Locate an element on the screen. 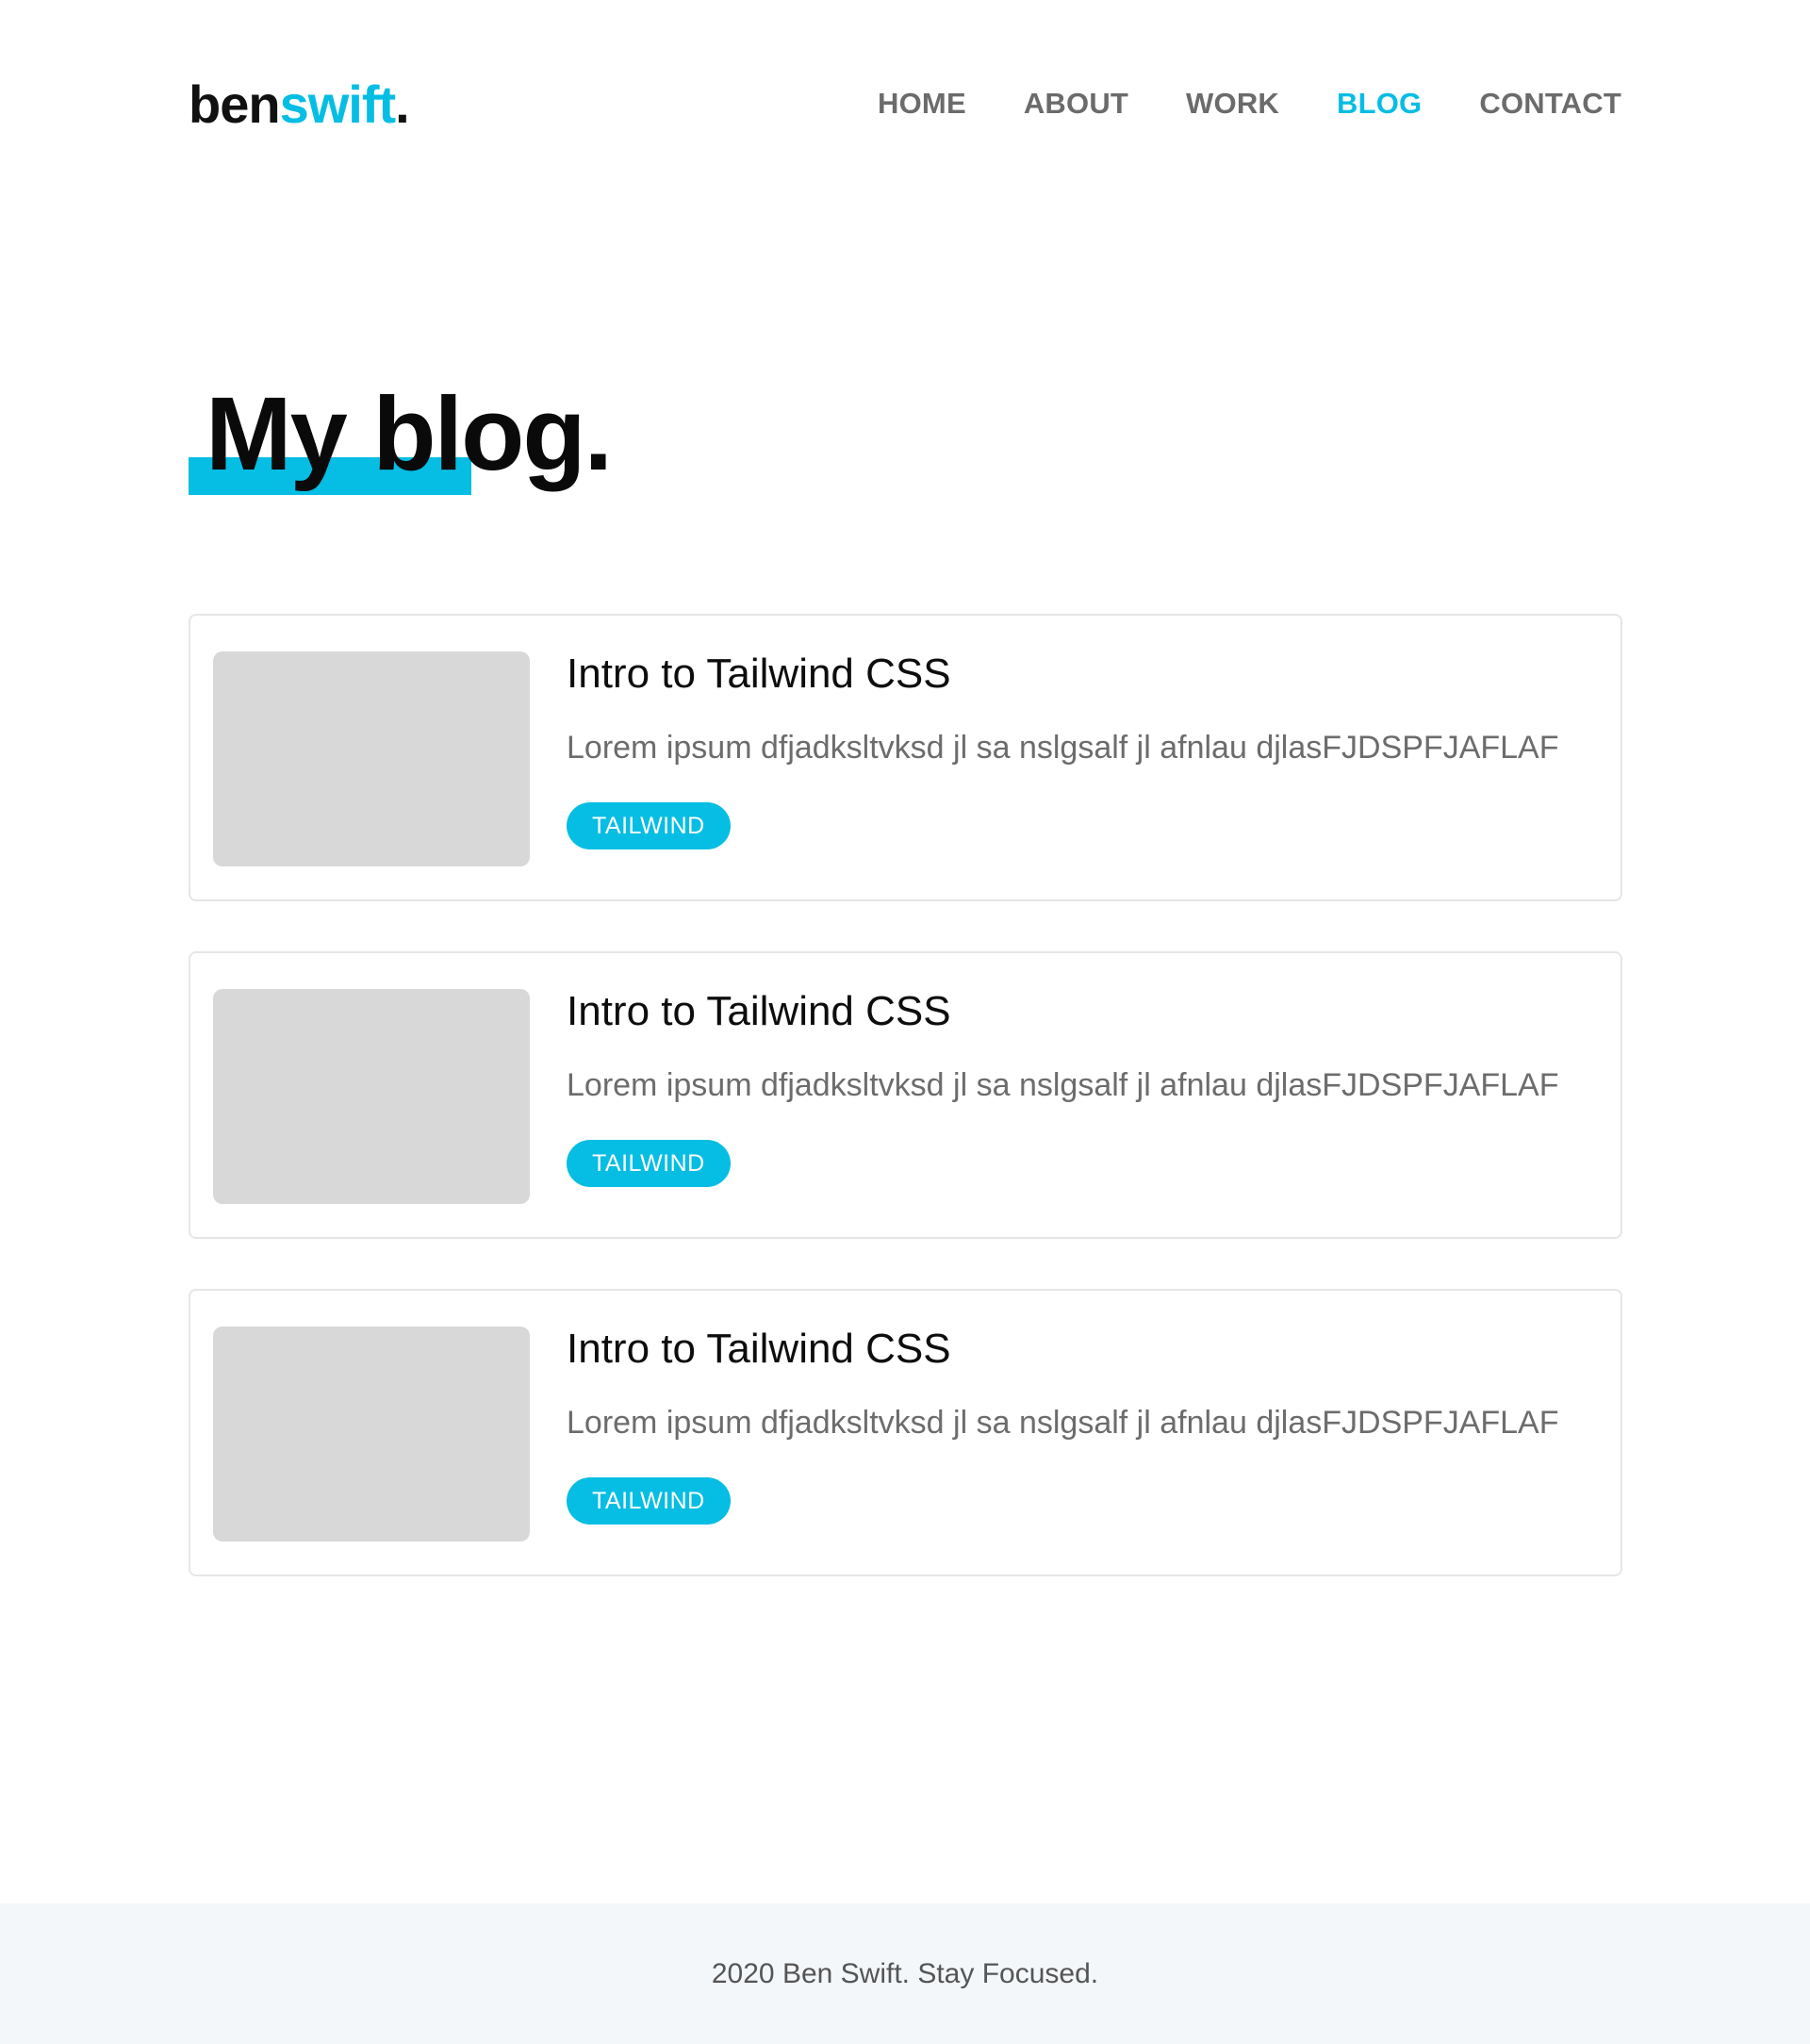 The image size is (1810, 2044). nav-contact-link: CONTACT is located at coordinates (1550, 103).